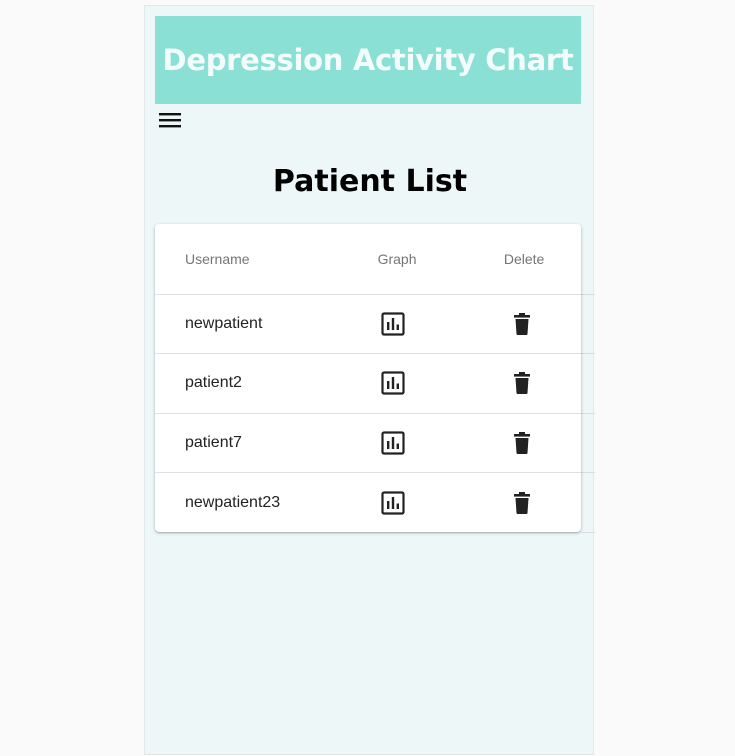 The height and width of the screenshot is (756, 735). Describe the element at coordinates (368, 383) in the screenshot. I see `table-row: patient2` at that location.